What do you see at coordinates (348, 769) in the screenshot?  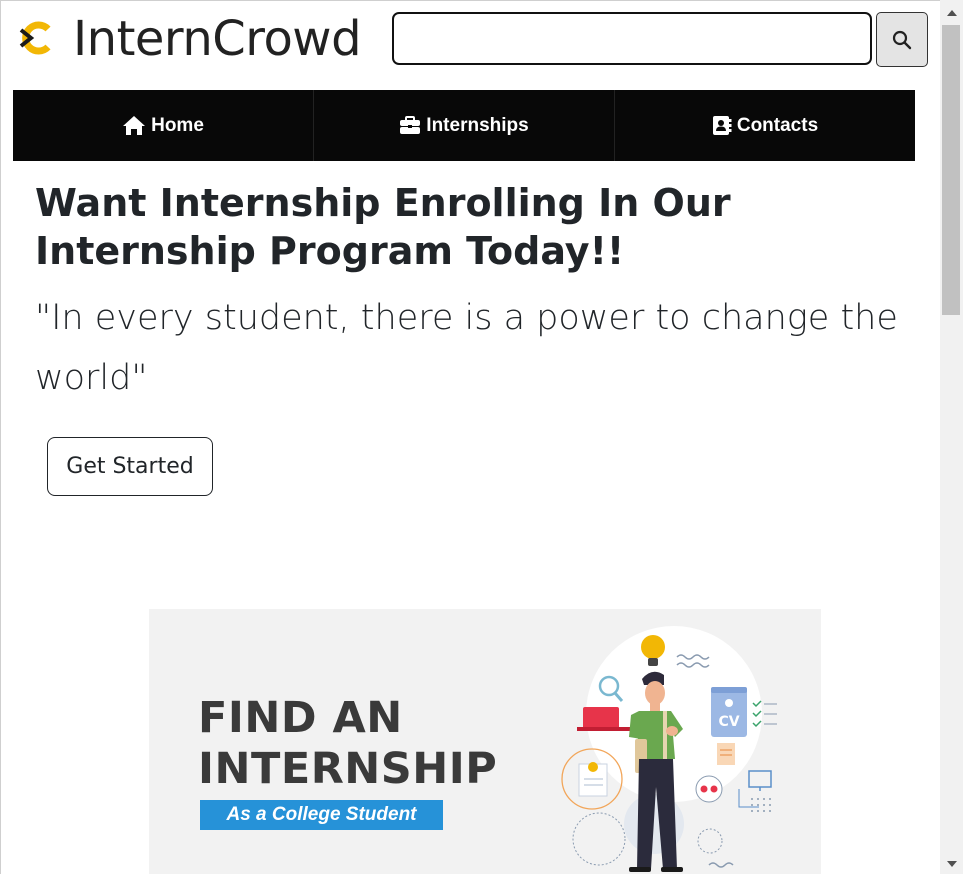 I see `banner-heading-line2: INTERNSHIP` at bounding box center [348, 769].